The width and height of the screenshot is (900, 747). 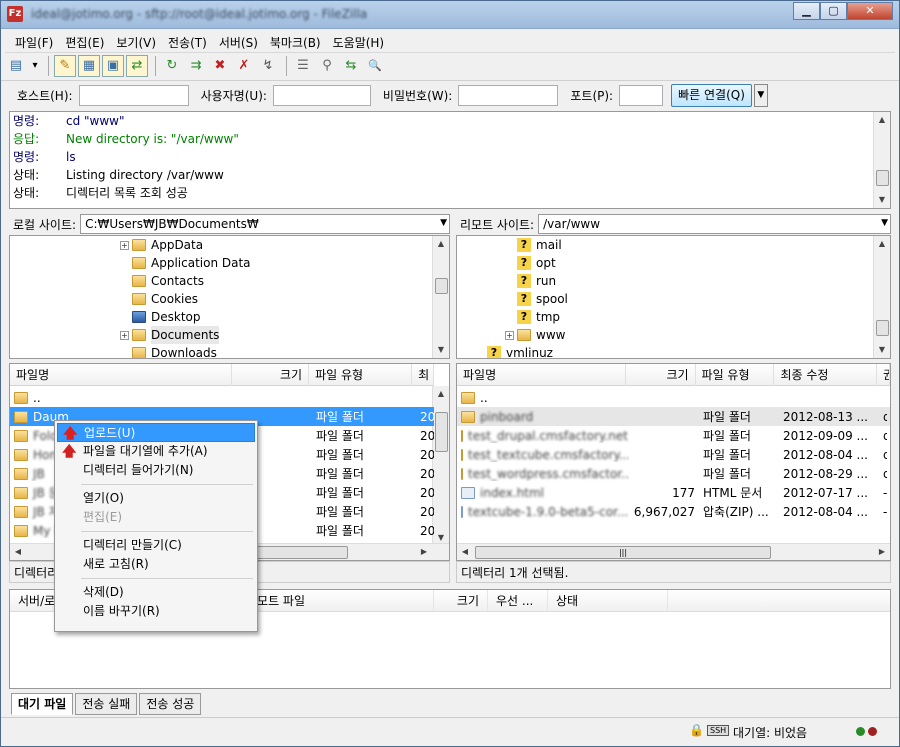 What do you see at coordinates (170, 335) in the screenshot?
I see `tree-item: + Documents` at bounding box center [170, 335].